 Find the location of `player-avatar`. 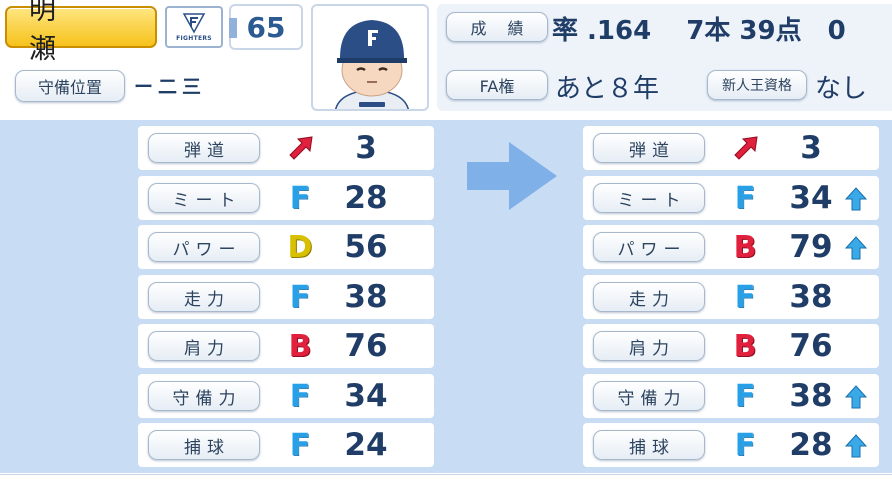

player-avatar is located at coordinates (370, 57).